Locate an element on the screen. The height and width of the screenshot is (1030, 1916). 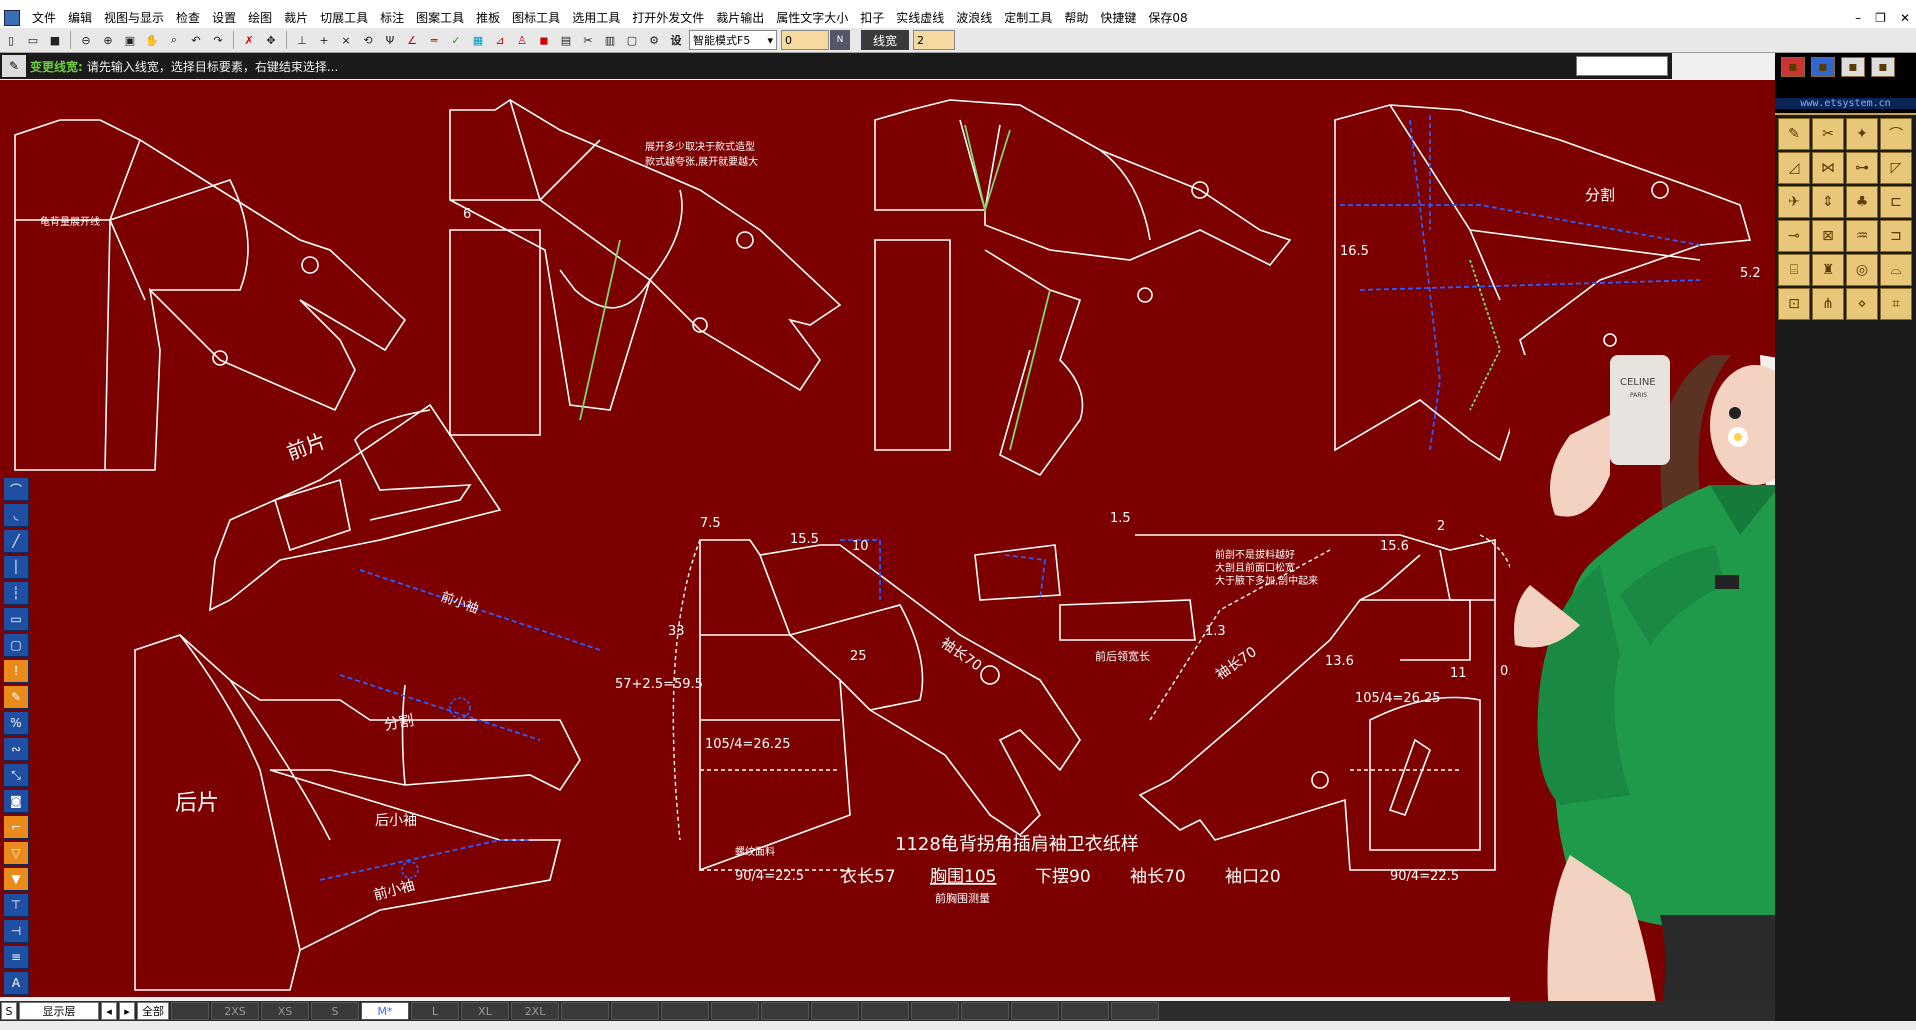
align-icon: ⊥ is located at coordinates (302, 40).